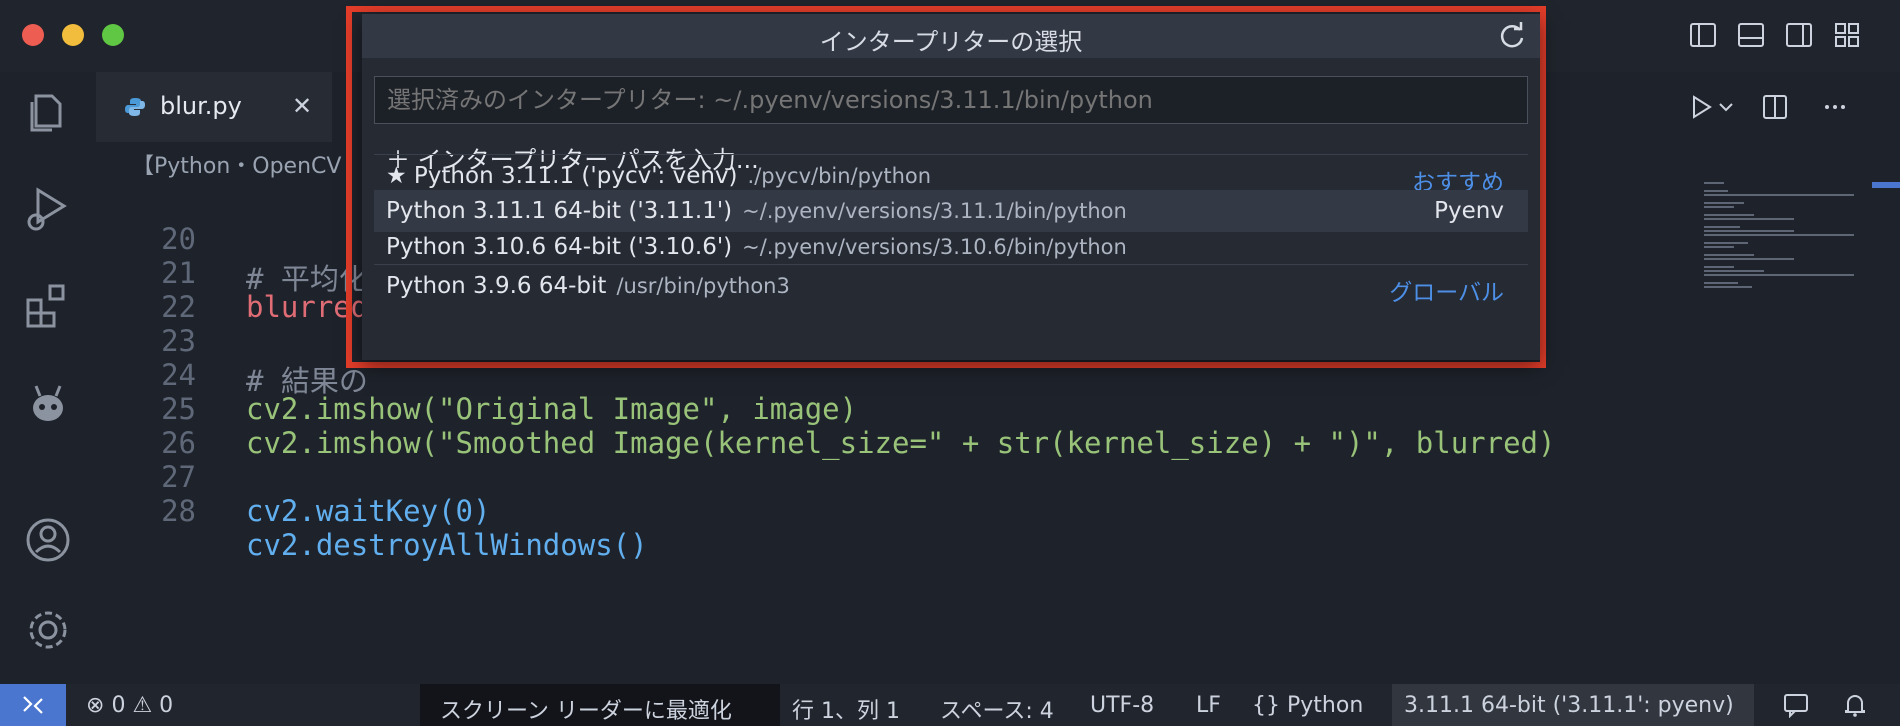  Describe the element at coordinates (1726, 107) in the screenshot. I see `run-options-chevron-down-icon` at that location.